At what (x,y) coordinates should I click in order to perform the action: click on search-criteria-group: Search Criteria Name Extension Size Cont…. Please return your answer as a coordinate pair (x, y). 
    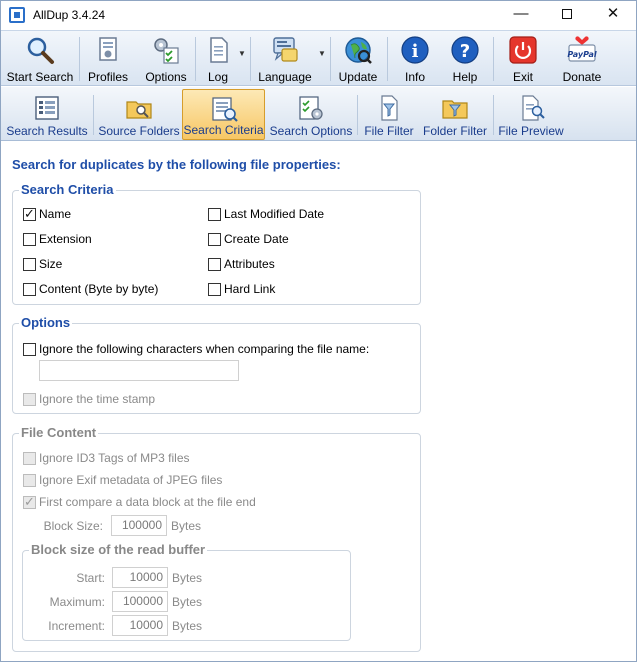
    Looking at the image, I should click on (216, 243).